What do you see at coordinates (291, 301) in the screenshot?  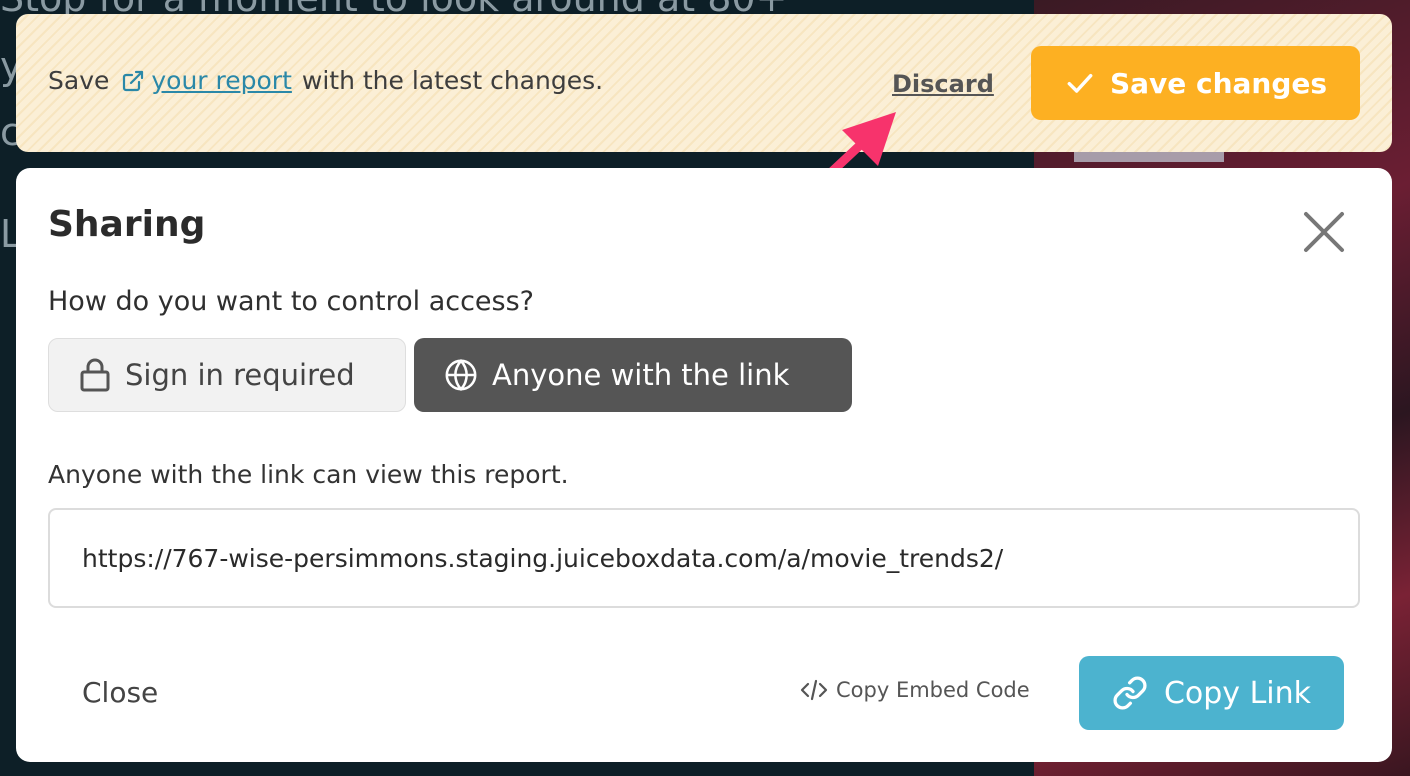 I see `access-question: How do you want to control access?` at bounding box center [291, 301].